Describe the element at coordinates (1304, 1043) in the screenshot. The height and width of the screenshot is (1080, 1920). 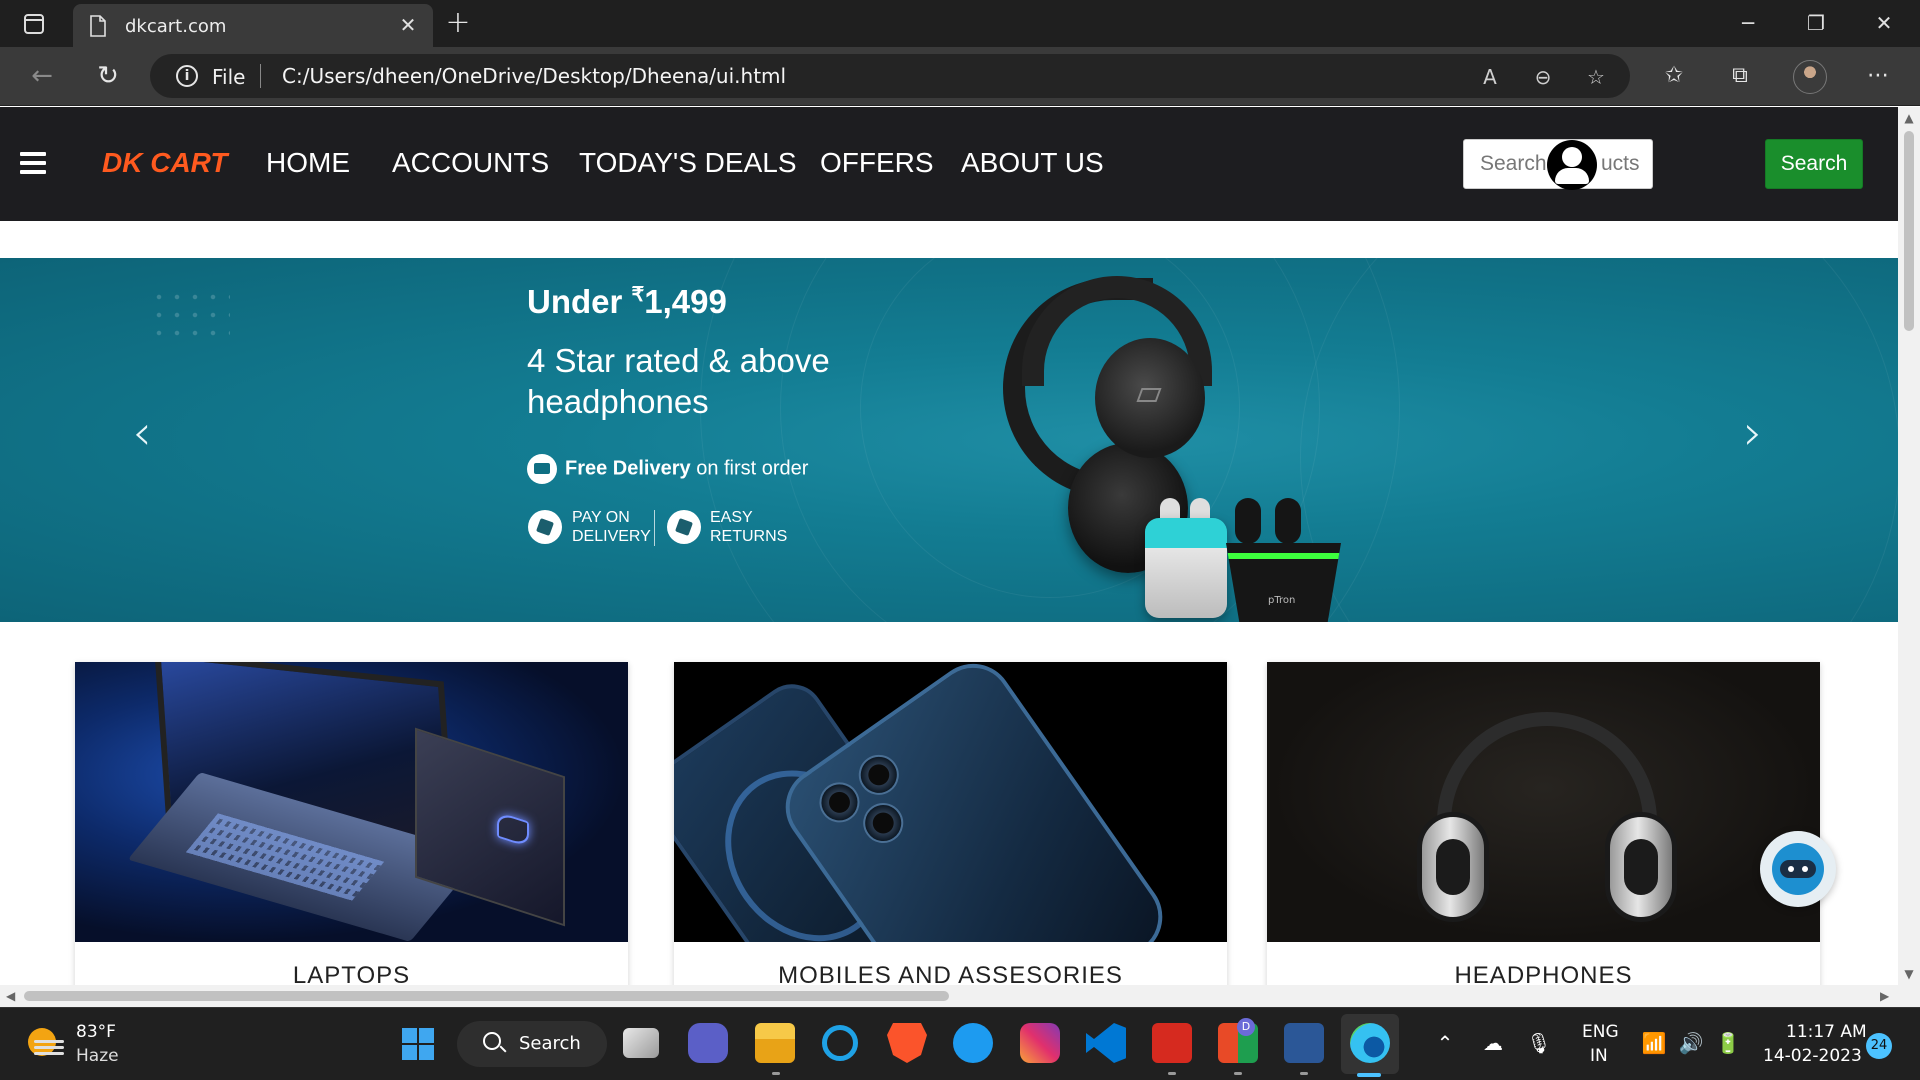
I see `word-icon` at that location.